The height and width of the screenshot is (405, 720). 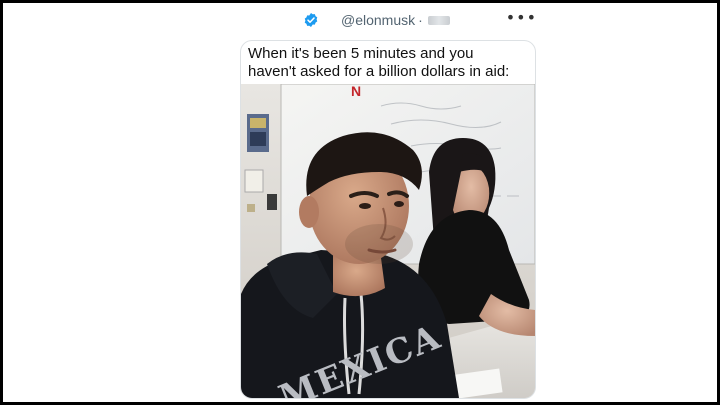 I want to click on author-handle: @elonmusk, so click(x=378, y=20).